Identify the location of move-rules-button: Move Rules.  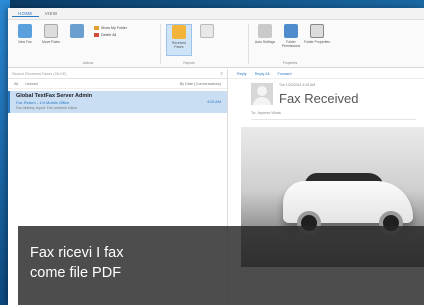
(51, 40).